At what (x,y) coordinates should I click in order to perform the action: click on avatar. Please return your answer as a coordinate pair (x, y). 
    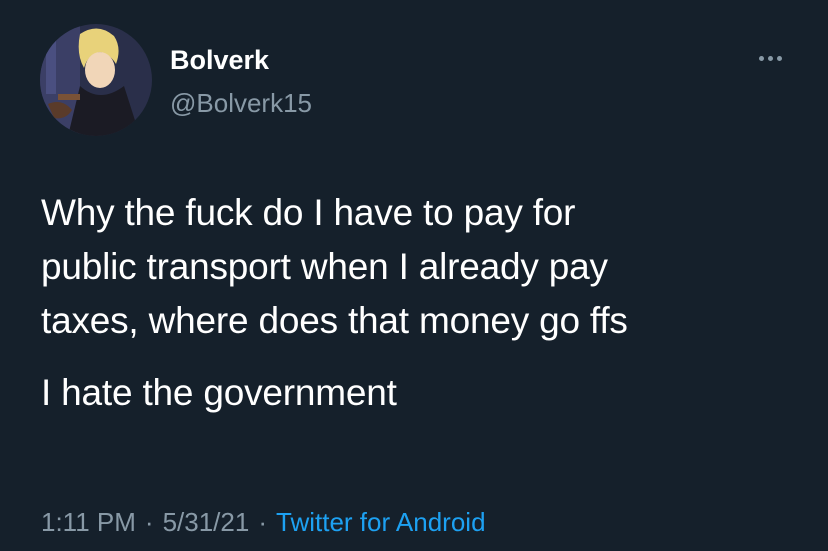
    Looking at the image, I should click on (96, 80).